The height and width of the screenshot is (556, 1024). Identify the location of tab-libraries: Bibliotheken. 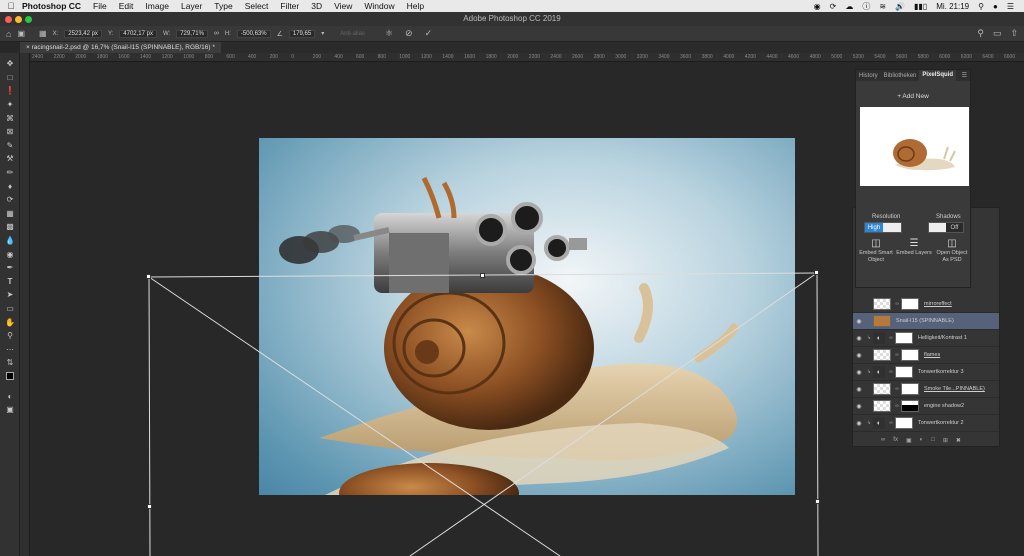
(900, 76).